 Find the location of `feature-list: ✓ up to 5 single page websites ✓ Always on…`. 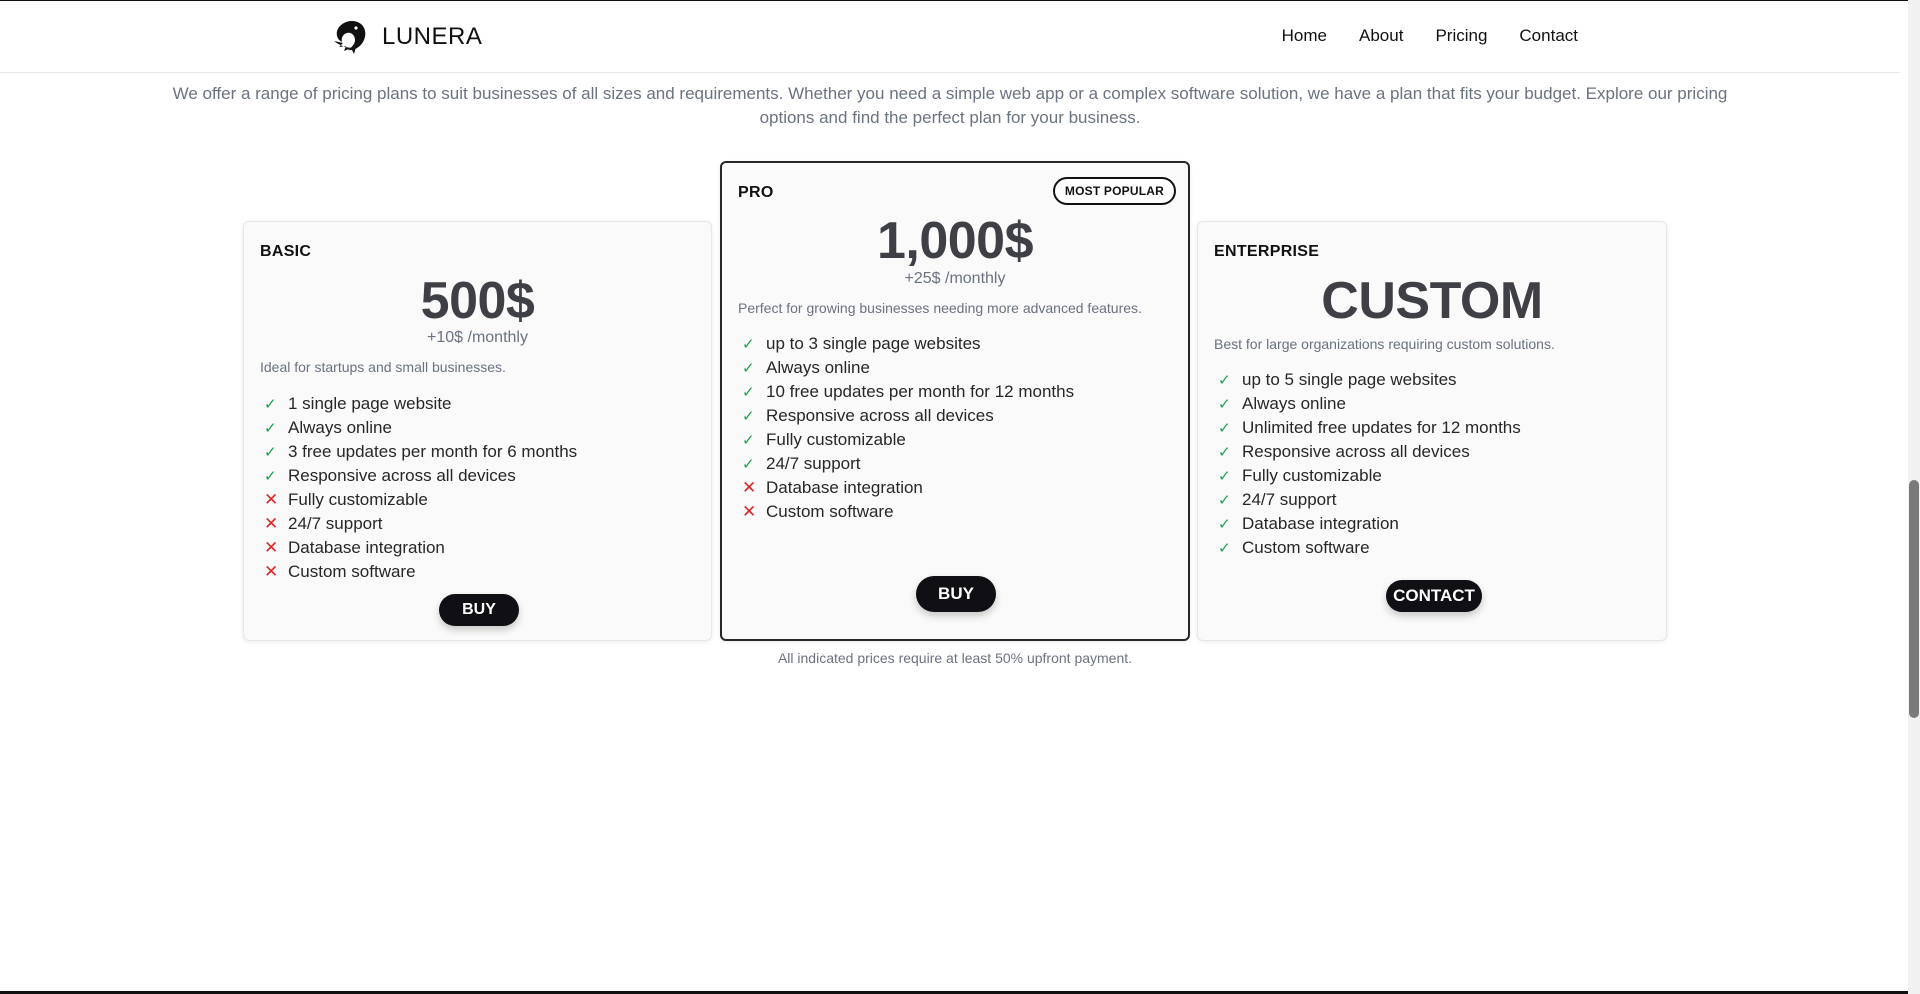

feature-list: ✓ up to 5 single page websites ✓ Always on… is located at coordinates (1369, 464).